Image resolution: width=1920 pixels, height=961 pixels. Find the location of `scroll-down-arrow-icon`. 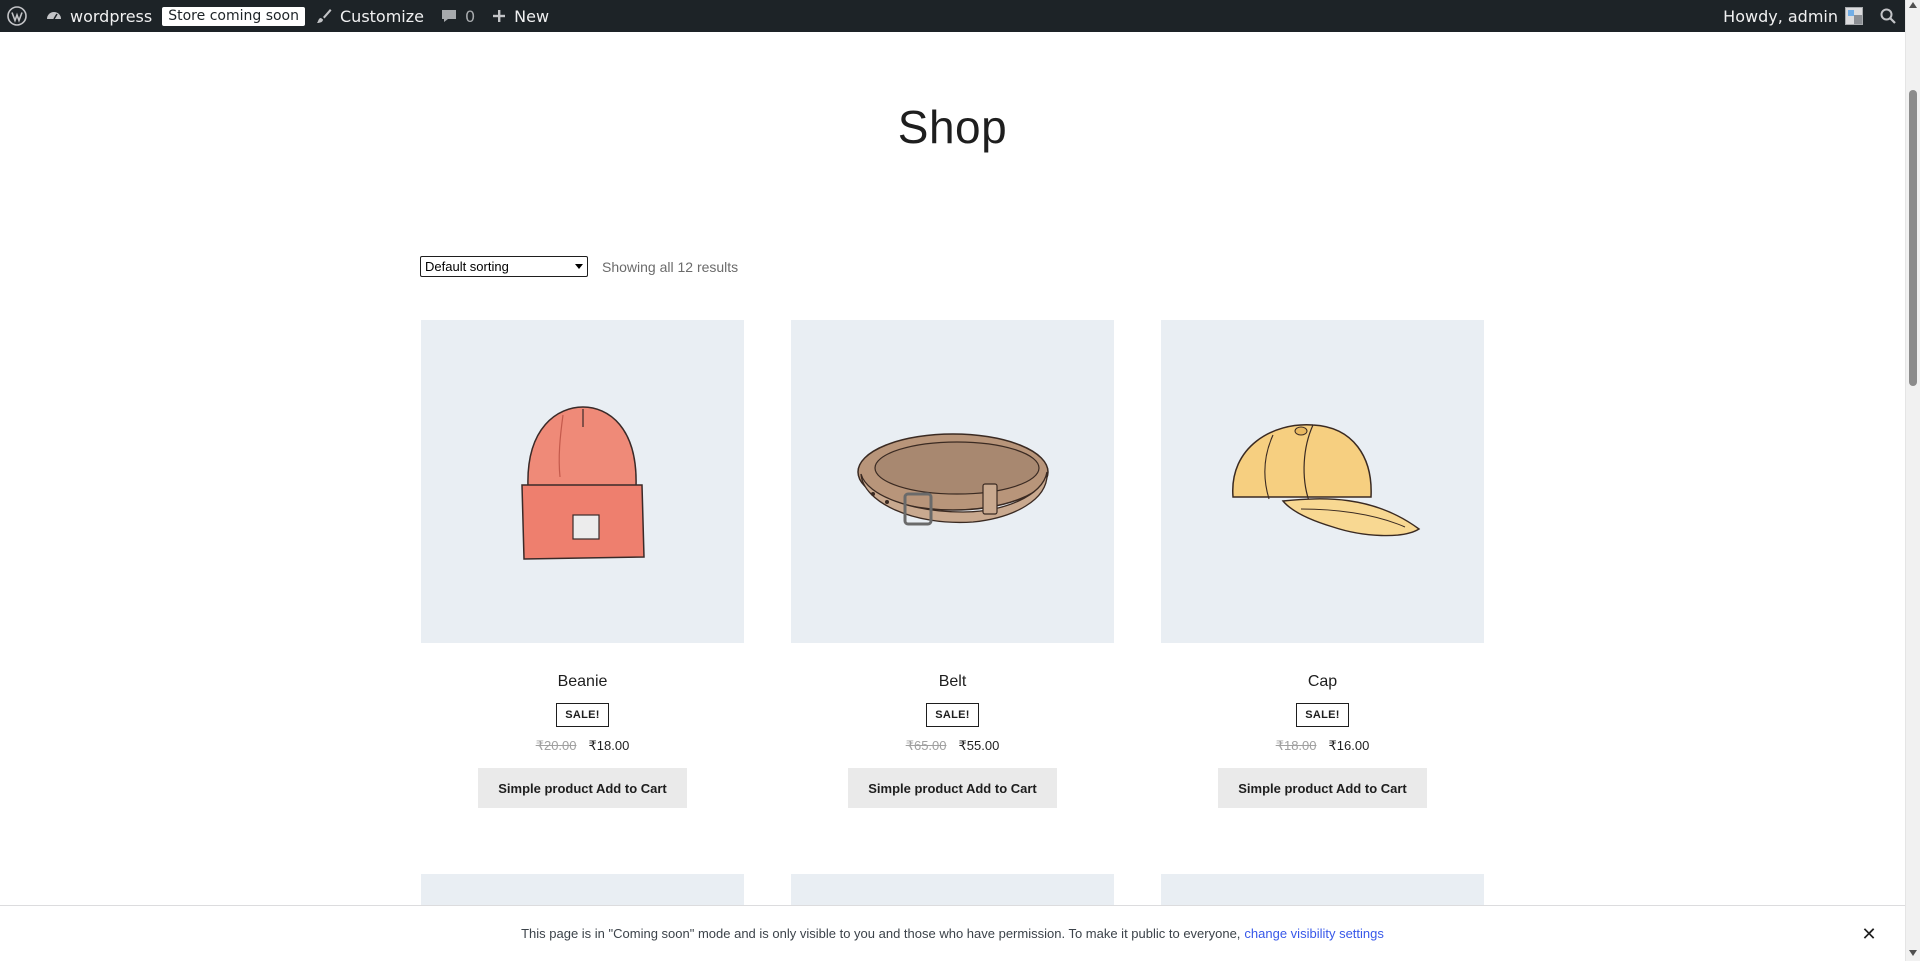

scroll-down-arrow-icon is located at coordinates (1913, 953).